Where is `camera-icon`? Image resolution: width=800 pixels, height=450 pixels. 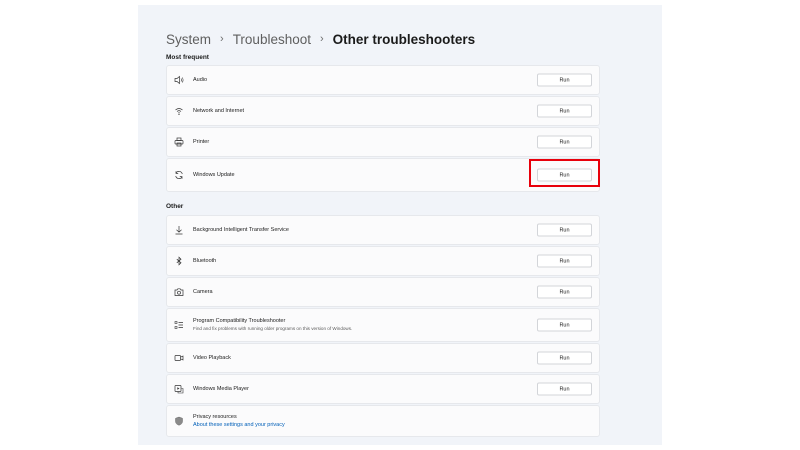 camera-icon is located at coordinates (179, 292).